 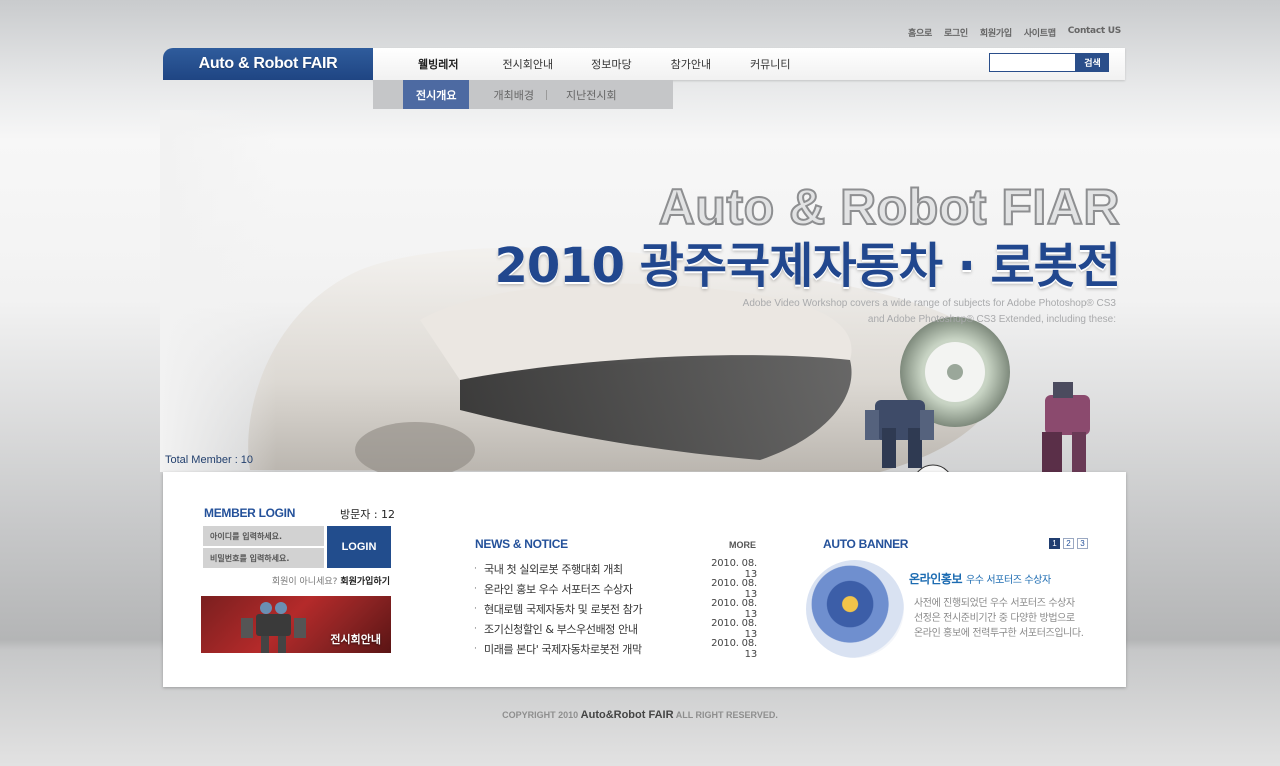 I want to click on nav-item-participation: 참가안내, so click(x=691, y=64).